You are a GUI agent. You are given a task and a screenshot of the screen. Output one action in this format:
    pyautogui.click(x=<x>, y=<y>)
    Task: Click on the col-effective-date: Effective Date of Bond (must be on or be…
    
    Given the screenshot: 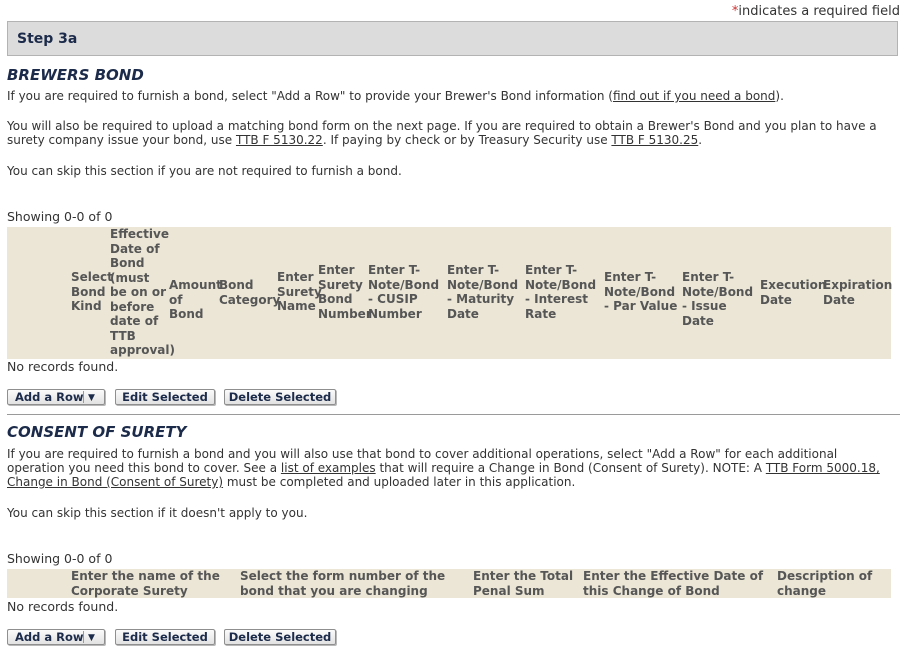 What is the action you would take?
    pyautogui.click(x=142, y=292)
    